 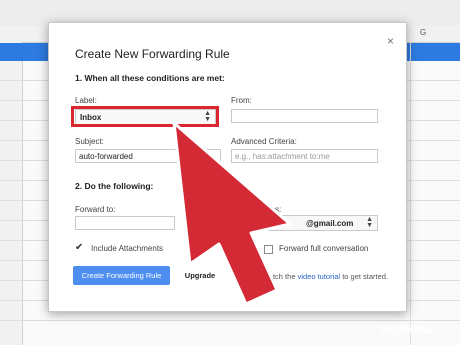 What do you see at coordinates (127, 248) in the screenshot?
I see `include-attachments-label: Include Attachments` at bounding box center [127, 248].